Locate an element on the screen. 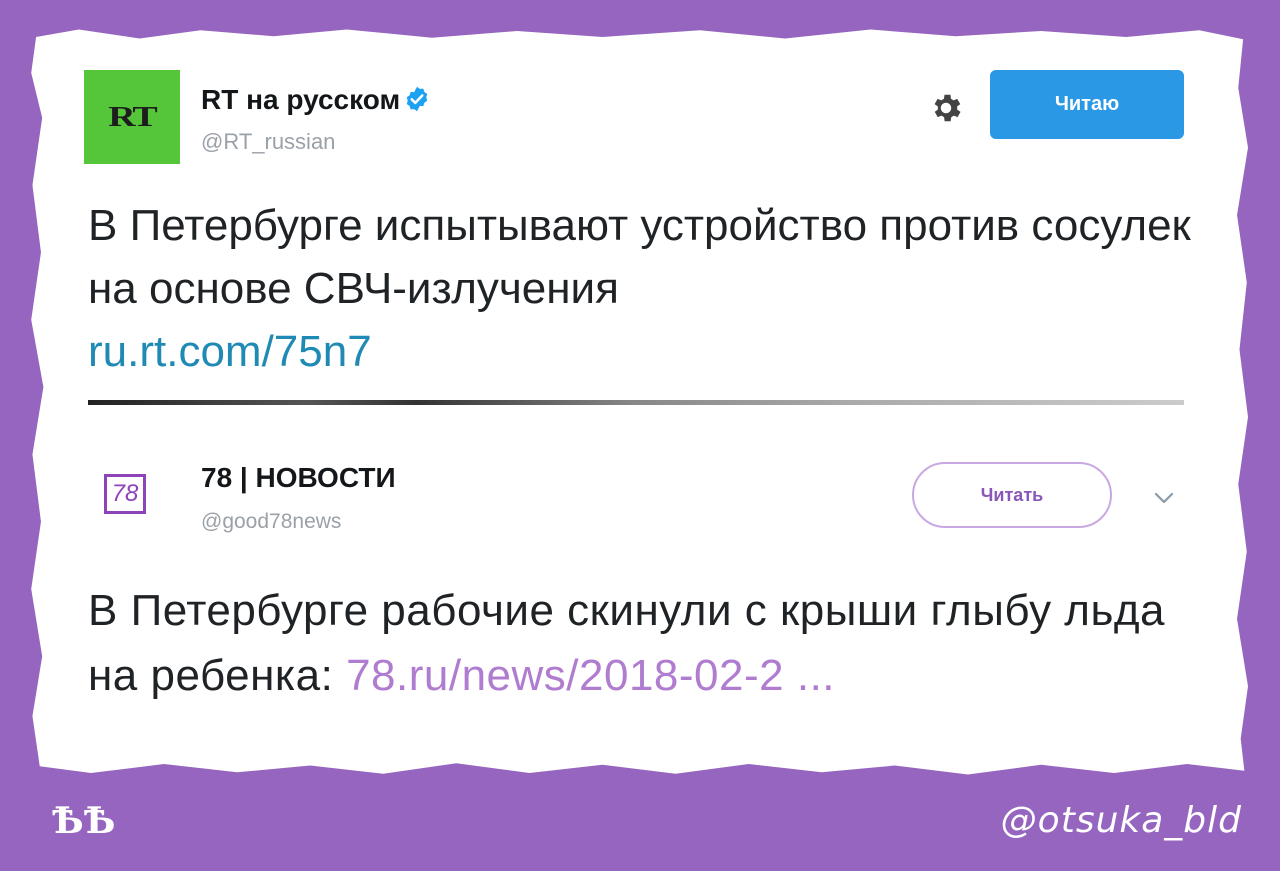 The width and height of the screenshot is (1280, 871). gear-icon is located at coordinates (946, 108).